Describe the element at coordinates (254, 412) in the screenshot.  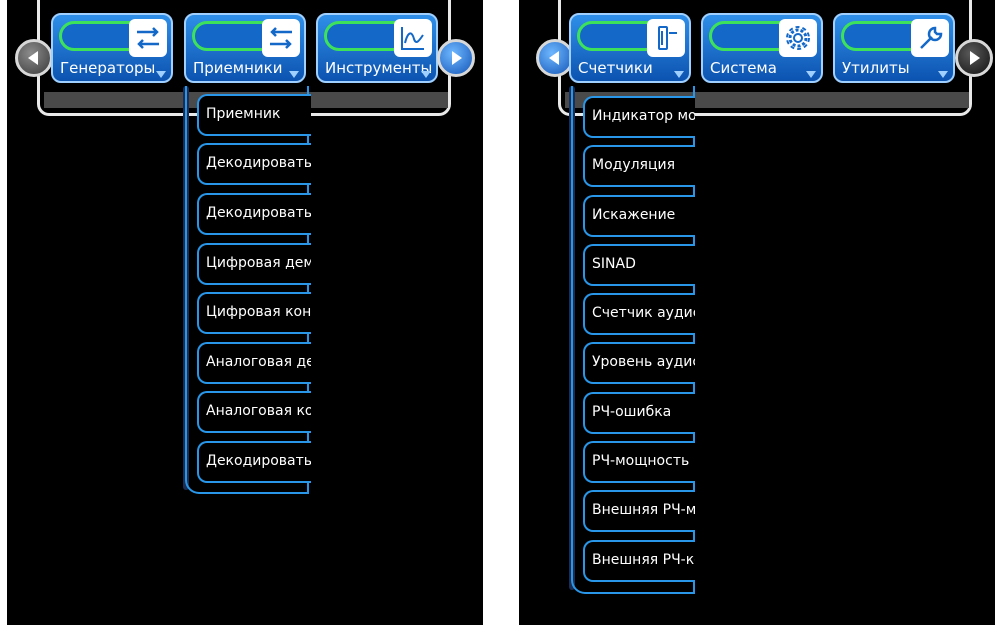
I see `menu-item: Аналоговая ко` at that location.